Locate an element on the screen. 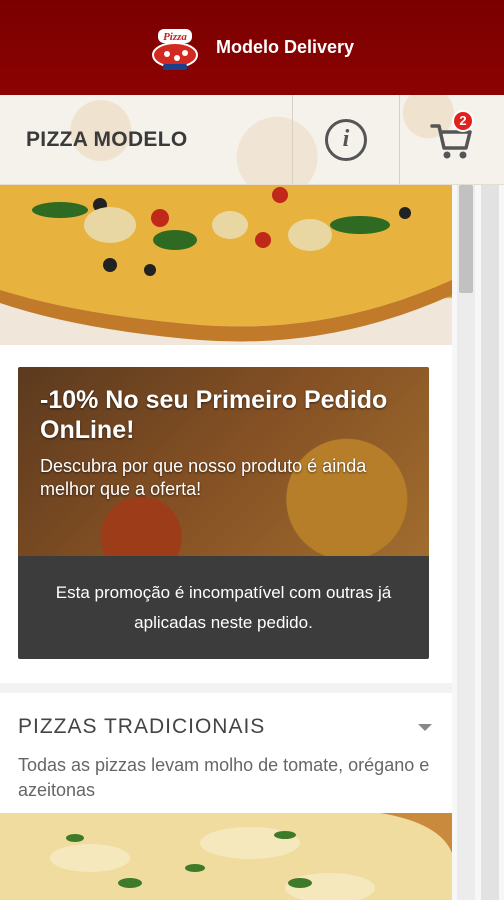  category-title: PIZZAS TRADICIONAIS is located at coordinates (142, 726).